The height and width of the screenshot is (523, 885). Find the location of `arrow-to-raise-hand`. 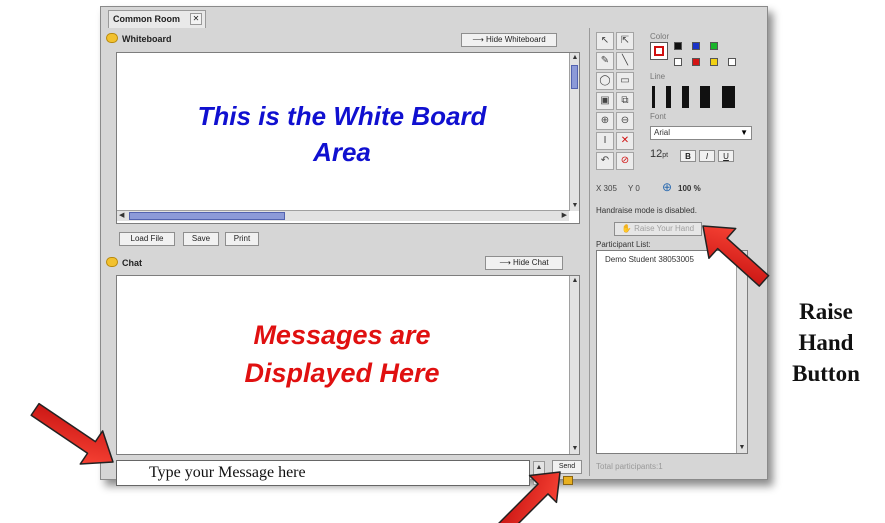

arrow-to-raise-hand is located at coordinates (736, 256).